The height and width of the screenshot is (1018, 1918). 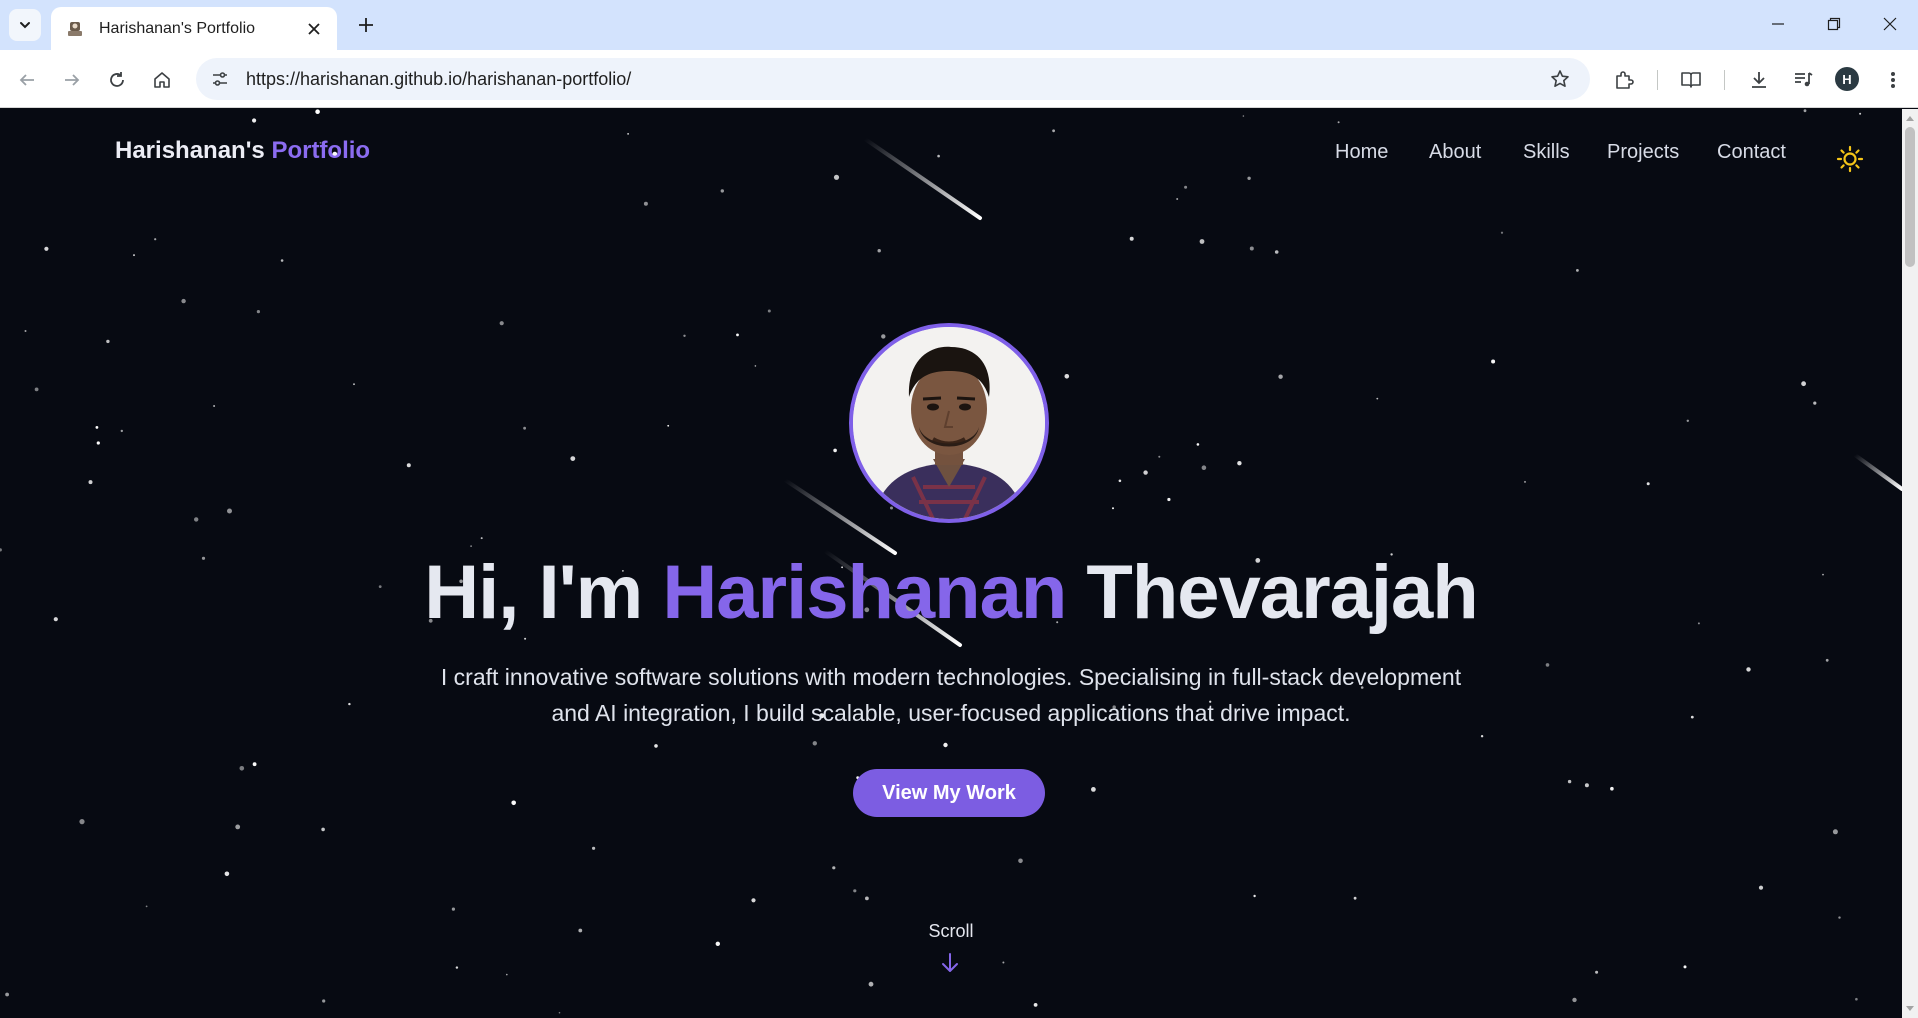 What do you see at coordinates (1847, 79) in the screenshot?
I see `profile-avatar: H` at bounding box center [1847, 79].